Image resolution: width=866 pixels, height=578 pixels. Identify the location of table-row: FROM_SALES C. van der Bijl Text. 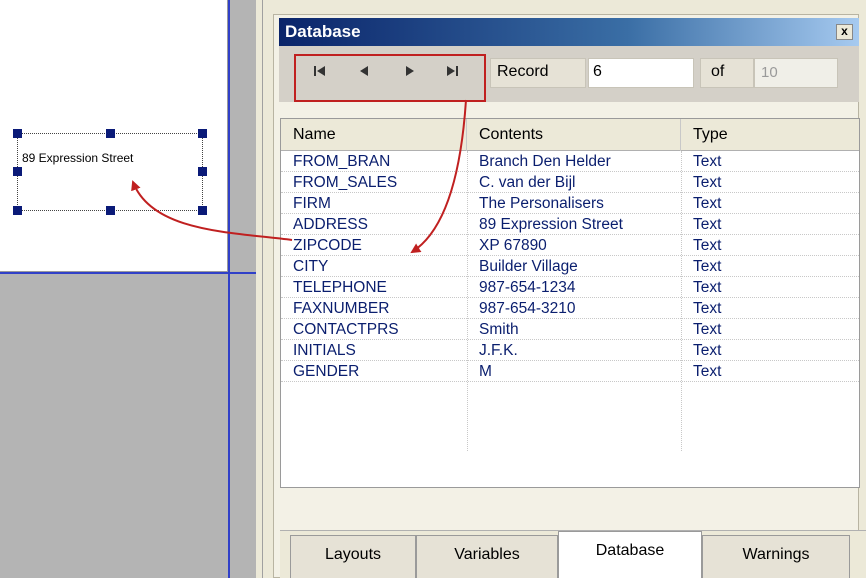
(570, 182).